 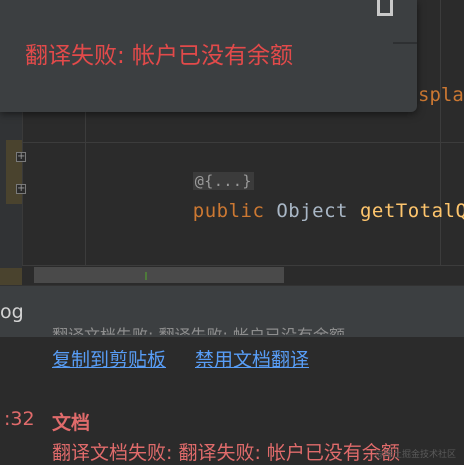 I want to click on error-message: 翻译失败: 帐户已没有余额, so click(x=159, y=56).